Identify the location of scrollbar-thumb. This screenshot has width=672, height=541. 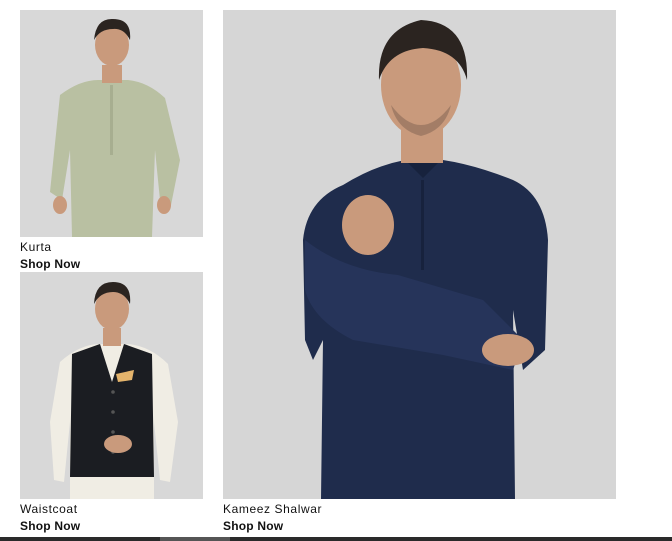
(195, 539).